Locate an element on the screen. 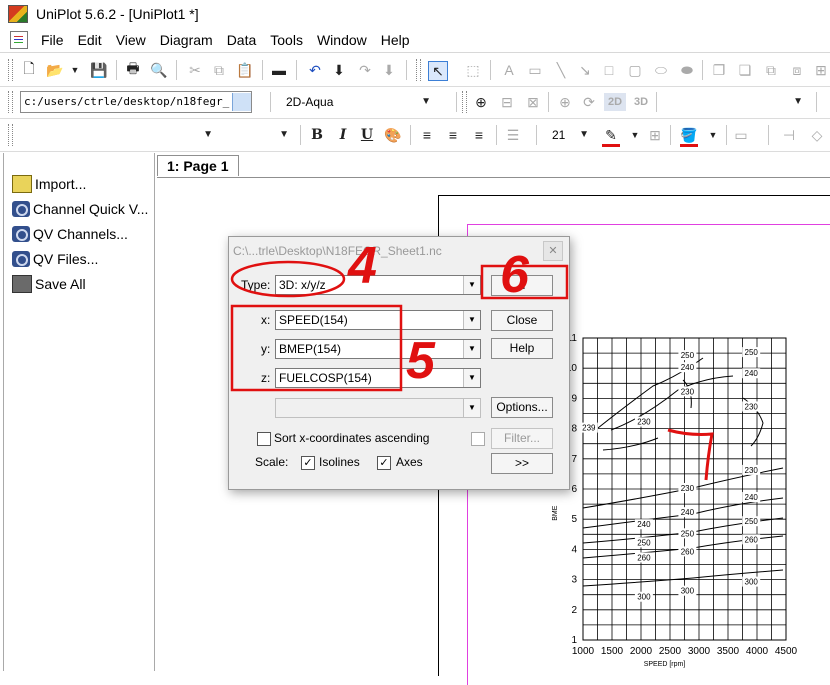 This screenshot has width=830, height=685. add-button: d is located at coordinates (522, 285).